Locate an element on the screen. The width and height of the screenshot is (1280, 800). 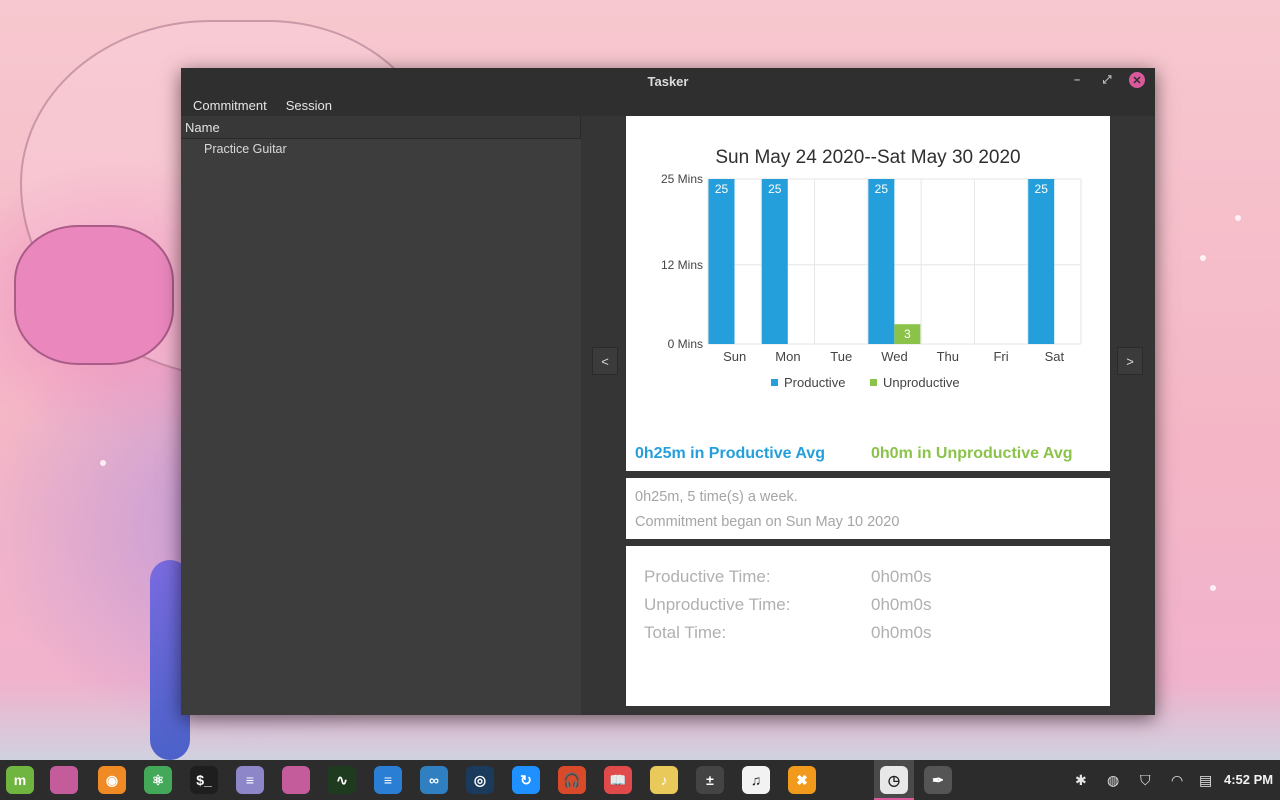
game-x-icon: ✖ is located at coordinates (802, 780).